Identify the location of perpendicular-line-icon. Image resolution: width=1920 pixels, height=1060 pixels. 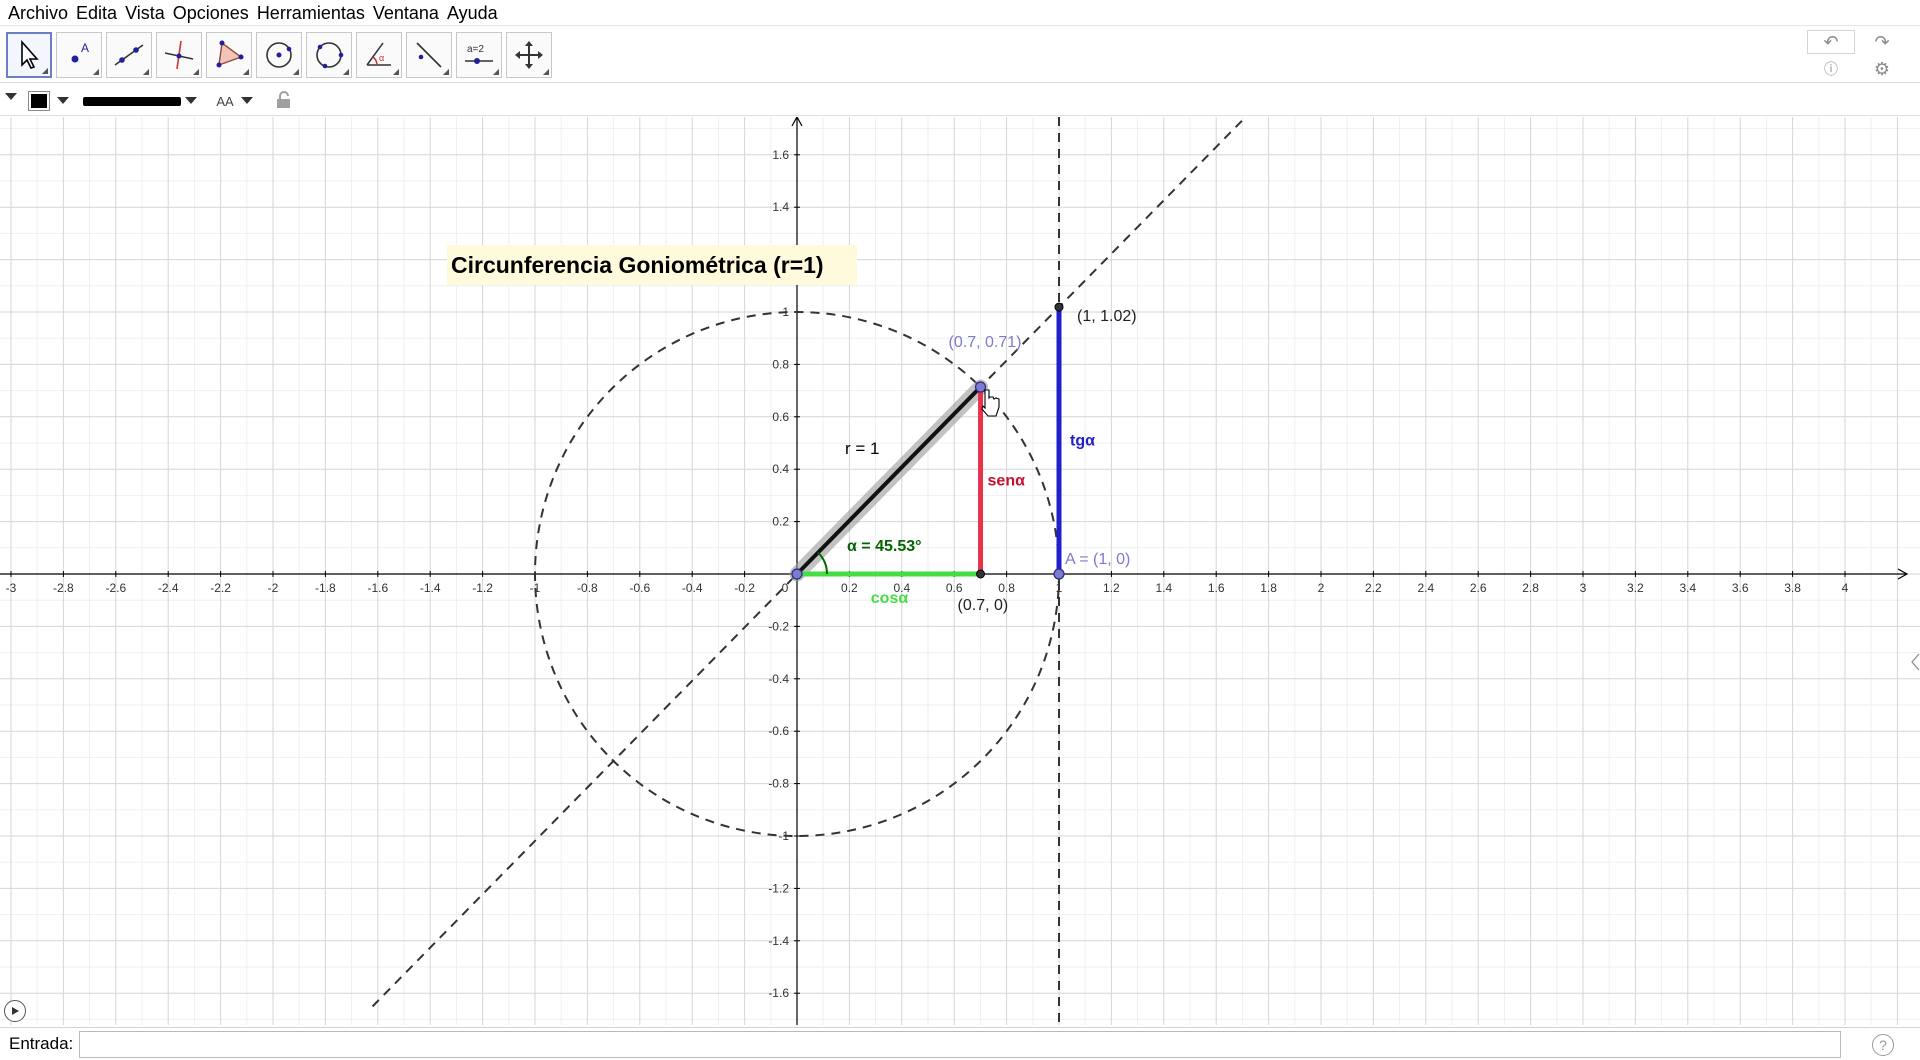
(179, 55).